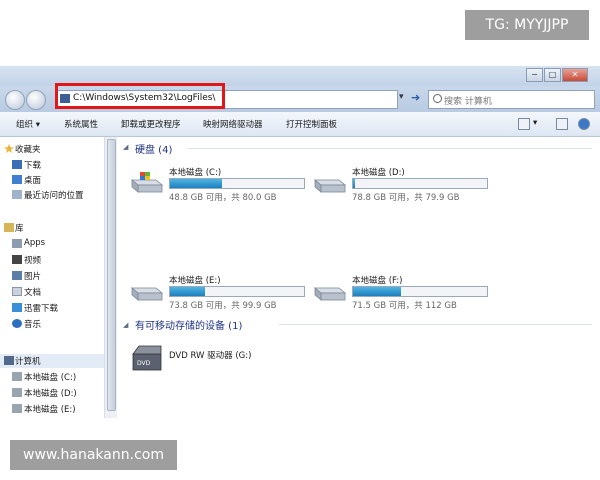 This screenshot has width=600, height=480. Describe the element at coordinates (210, 355) in the screenshot. I see `dvd-drive-name: DVD RW 驱动器 (G:)` at that location.